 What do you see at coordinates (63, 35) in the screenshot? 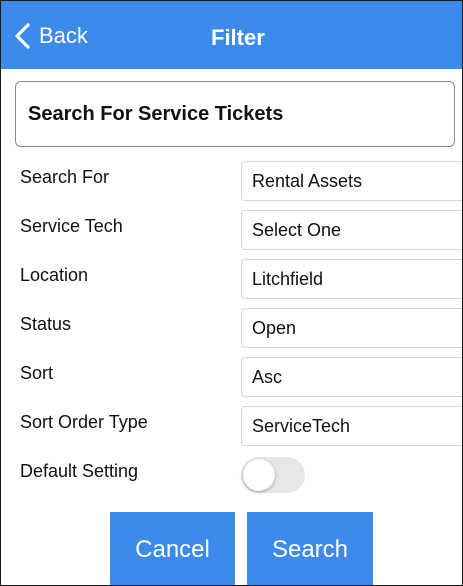
I see `back-label: Back` at bounding box center [63, 35].